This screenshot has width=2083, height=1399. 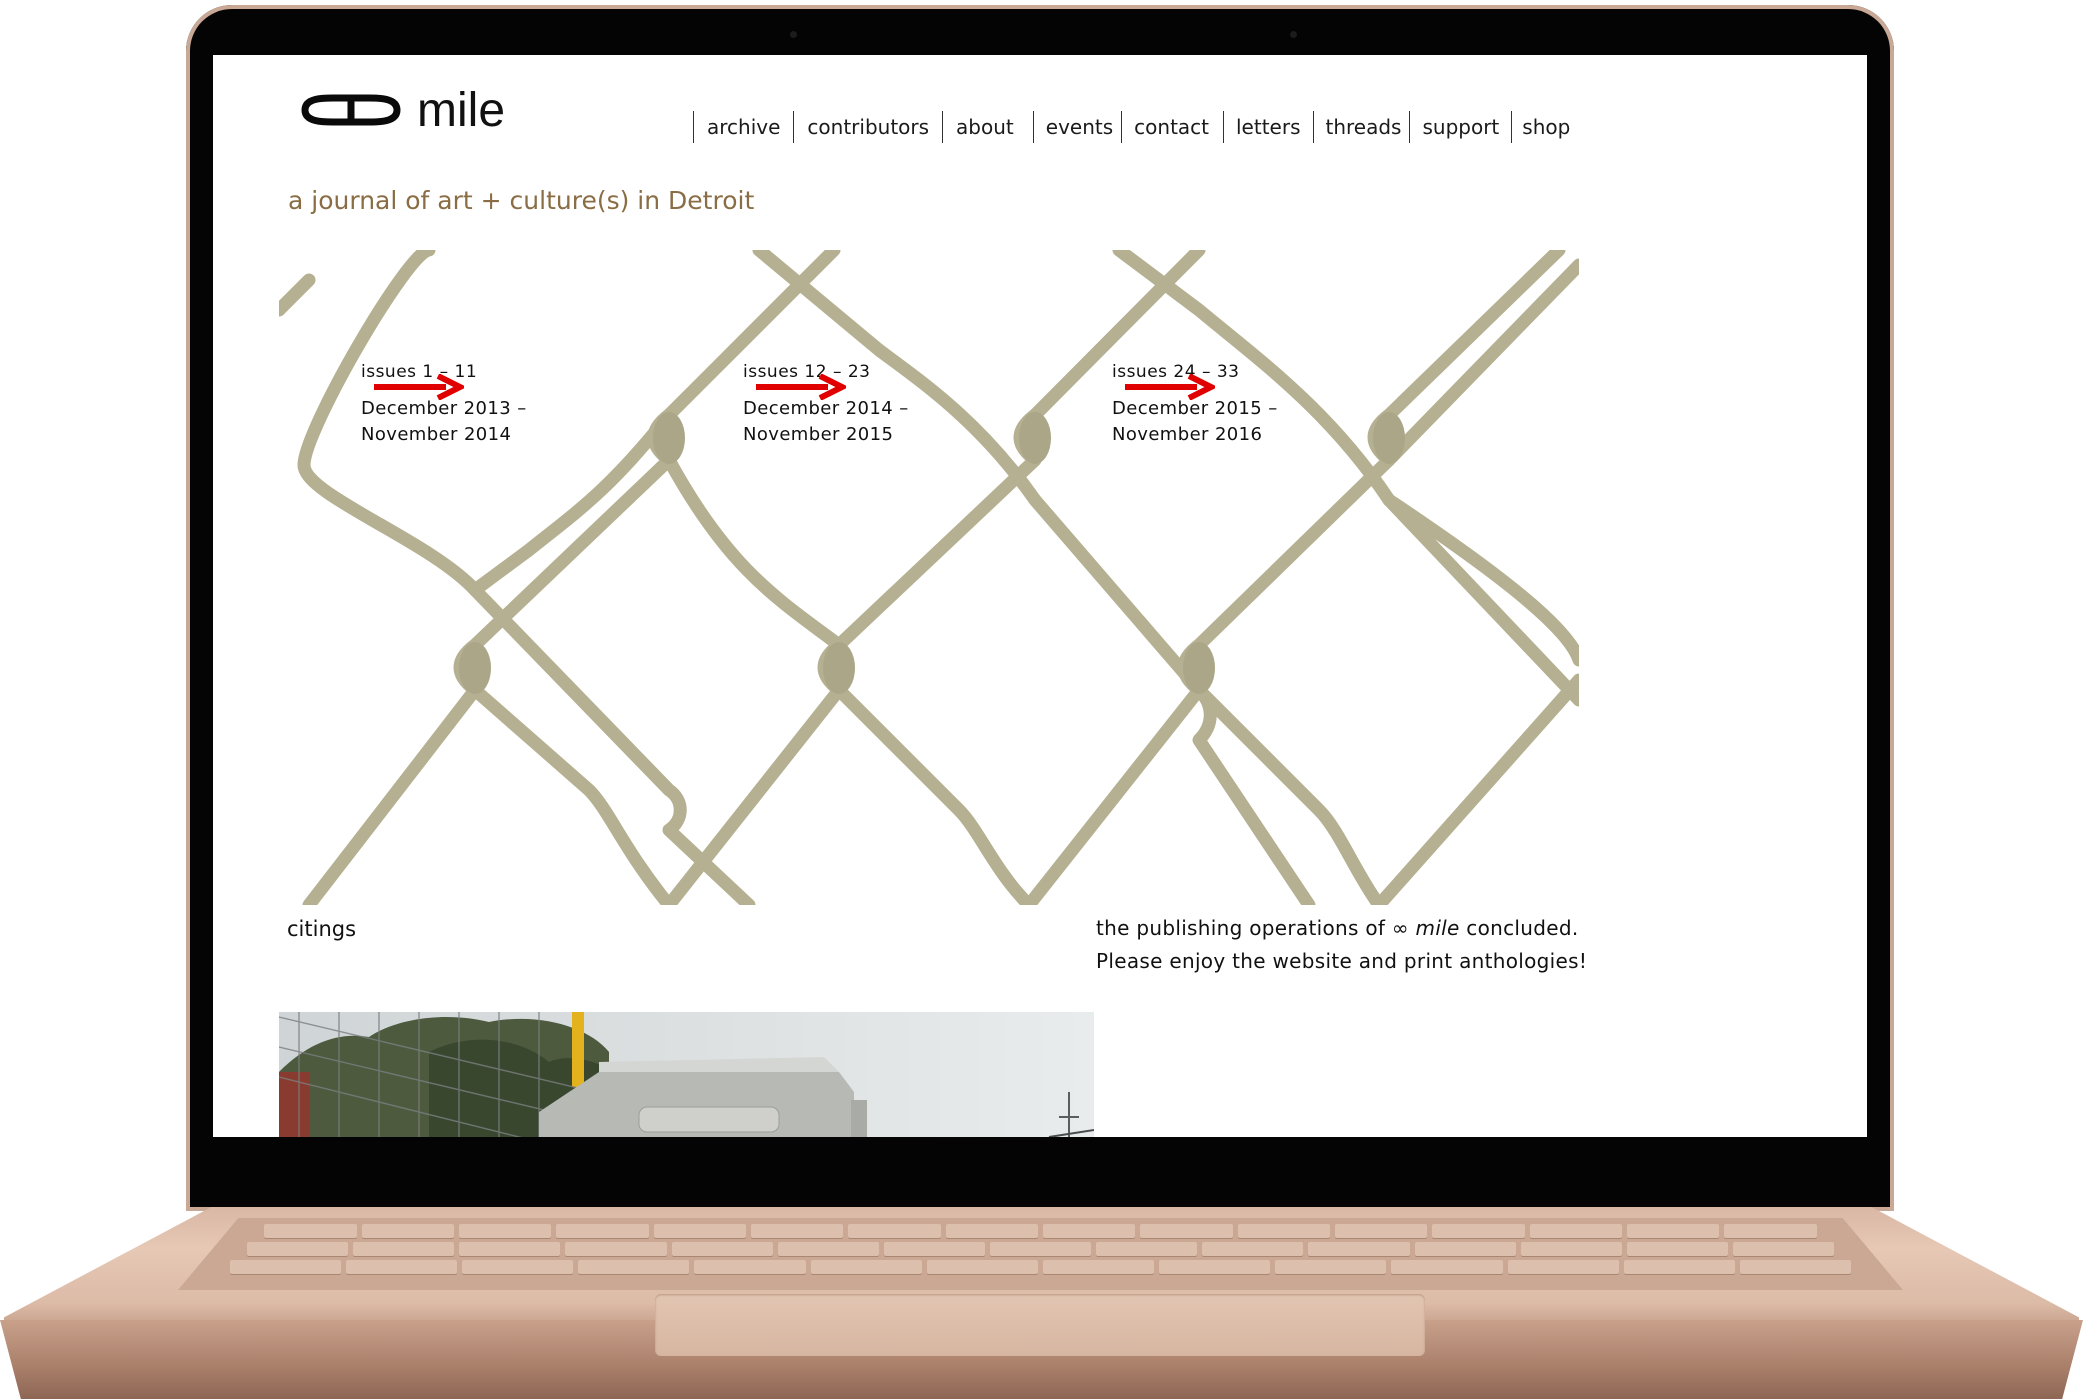 I want to click on site-logo-text: mile, so click(x=461, y=110).